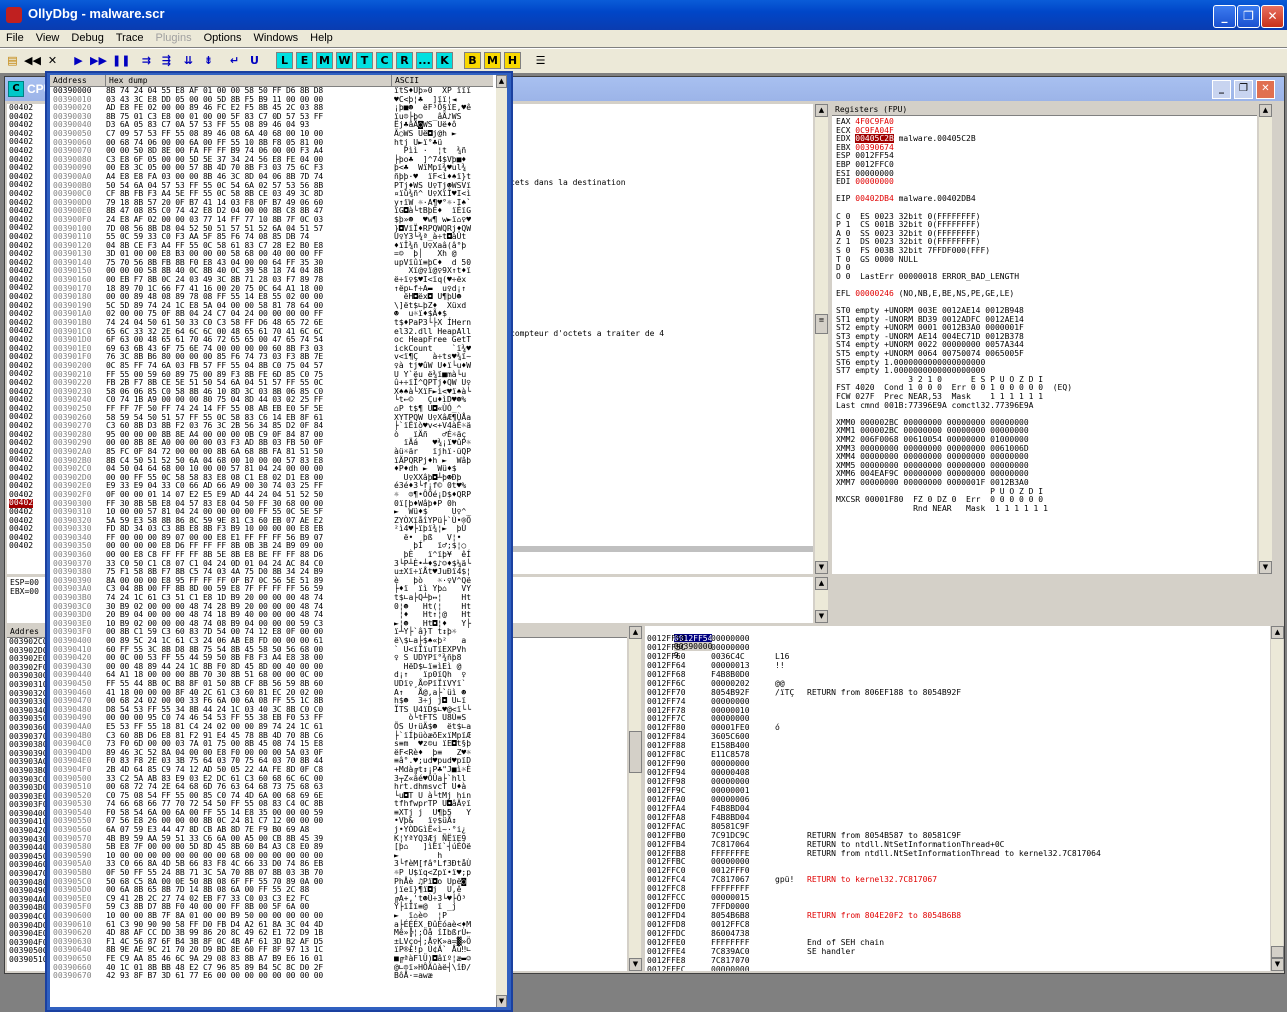  I want to click on breakpoints-window-button: B, so click(472, 60).